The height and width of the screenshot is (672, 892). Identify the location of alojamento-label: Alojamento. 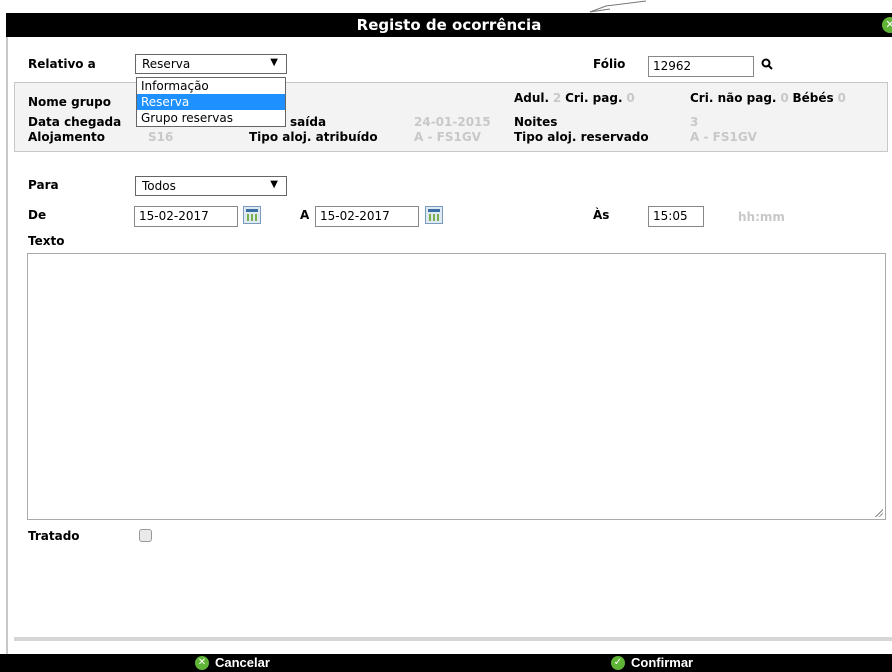
(67, 137).